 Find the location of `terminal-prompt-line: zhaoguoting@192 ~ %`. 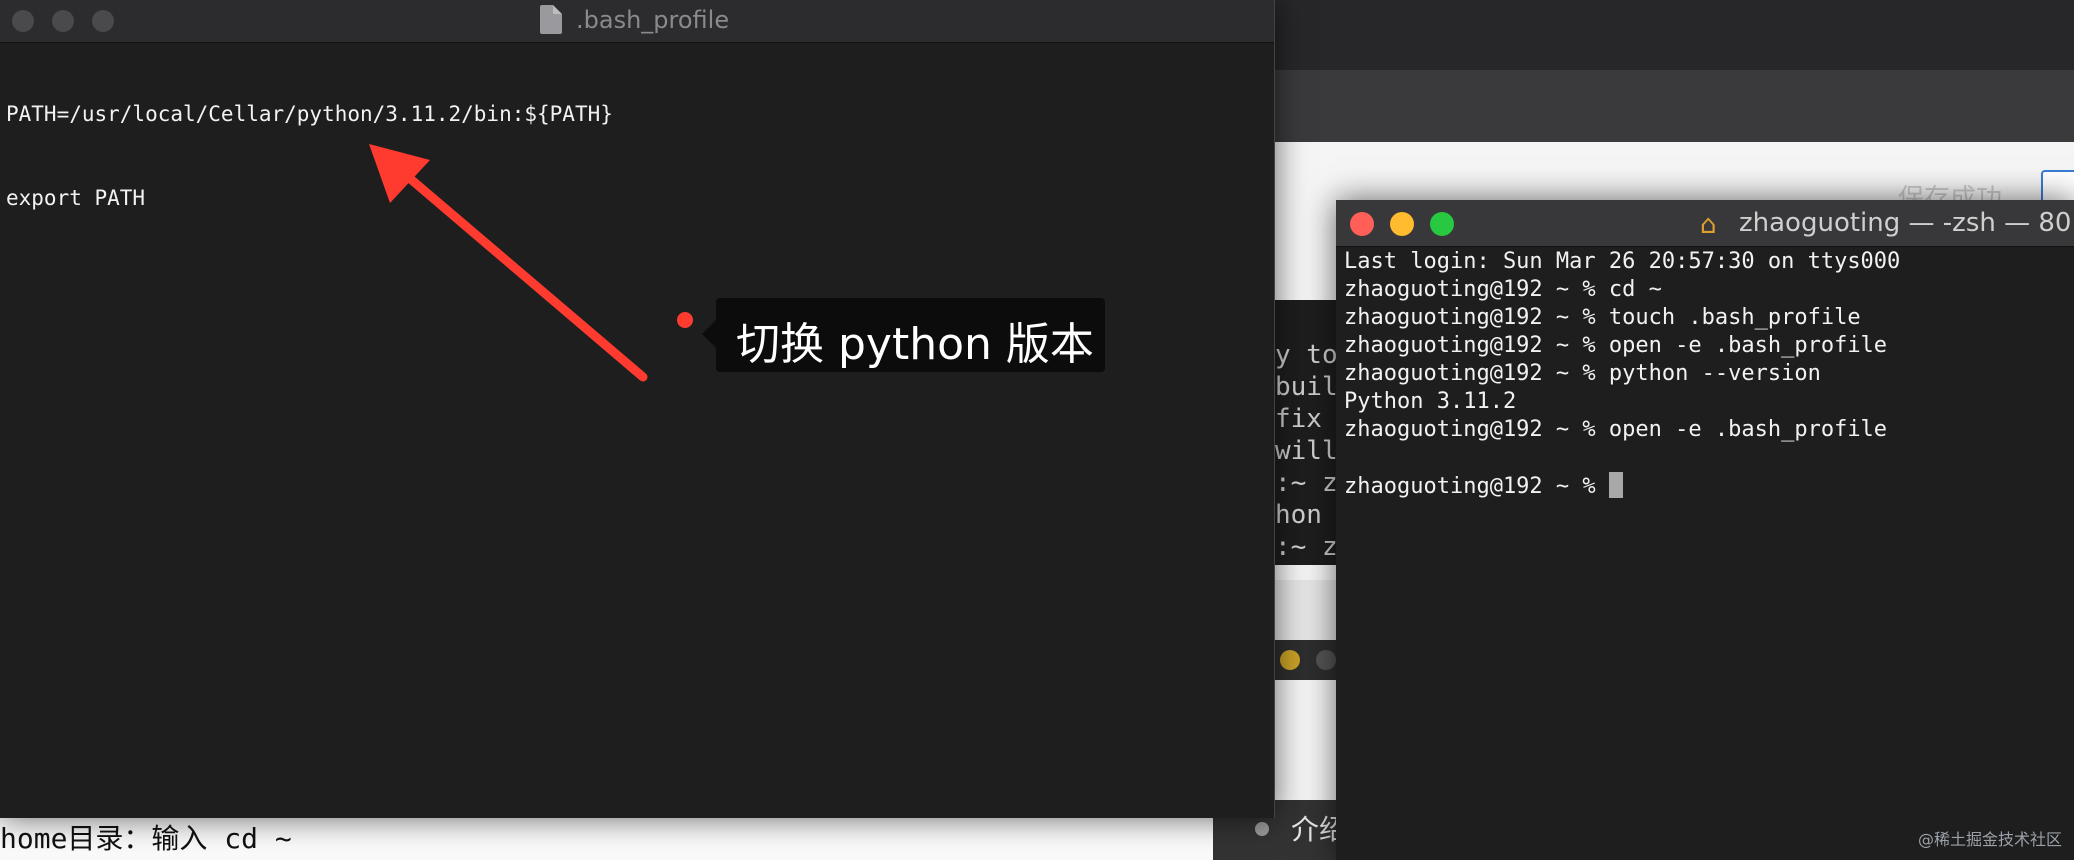

terminal-prompt-line: zhaoguoting@192 ~ % is located at coordinates (1622, 486).